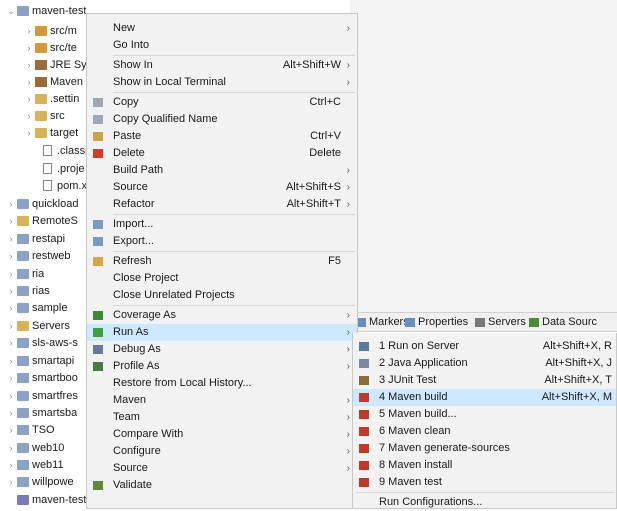 The height and width of the screenshot is (511, 617). I want to click on tree-item-maven-test: maven-test, so click(46, 500).